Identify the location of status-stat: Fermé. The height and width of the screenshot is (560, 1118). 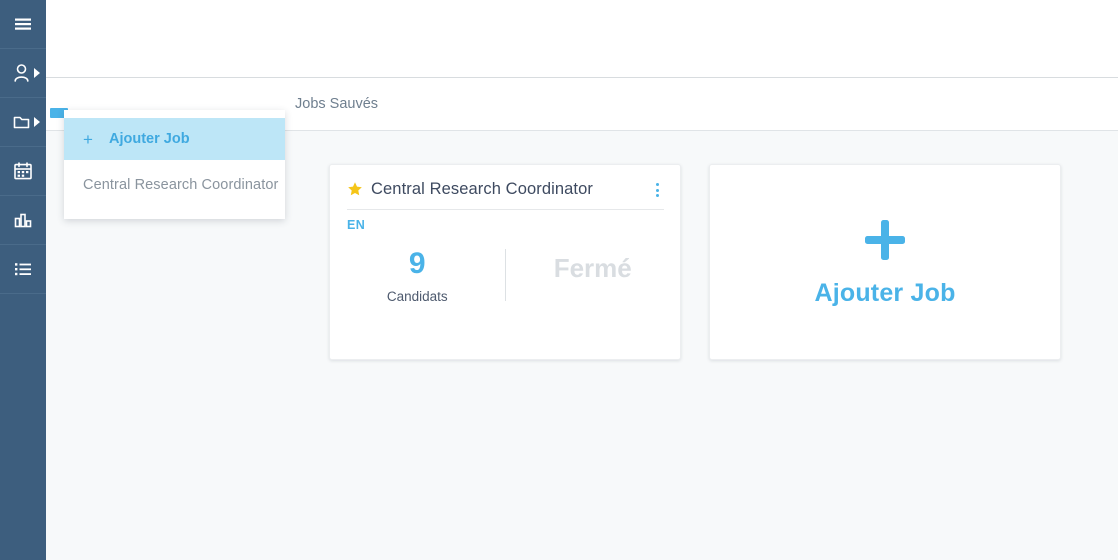
(593, 266).